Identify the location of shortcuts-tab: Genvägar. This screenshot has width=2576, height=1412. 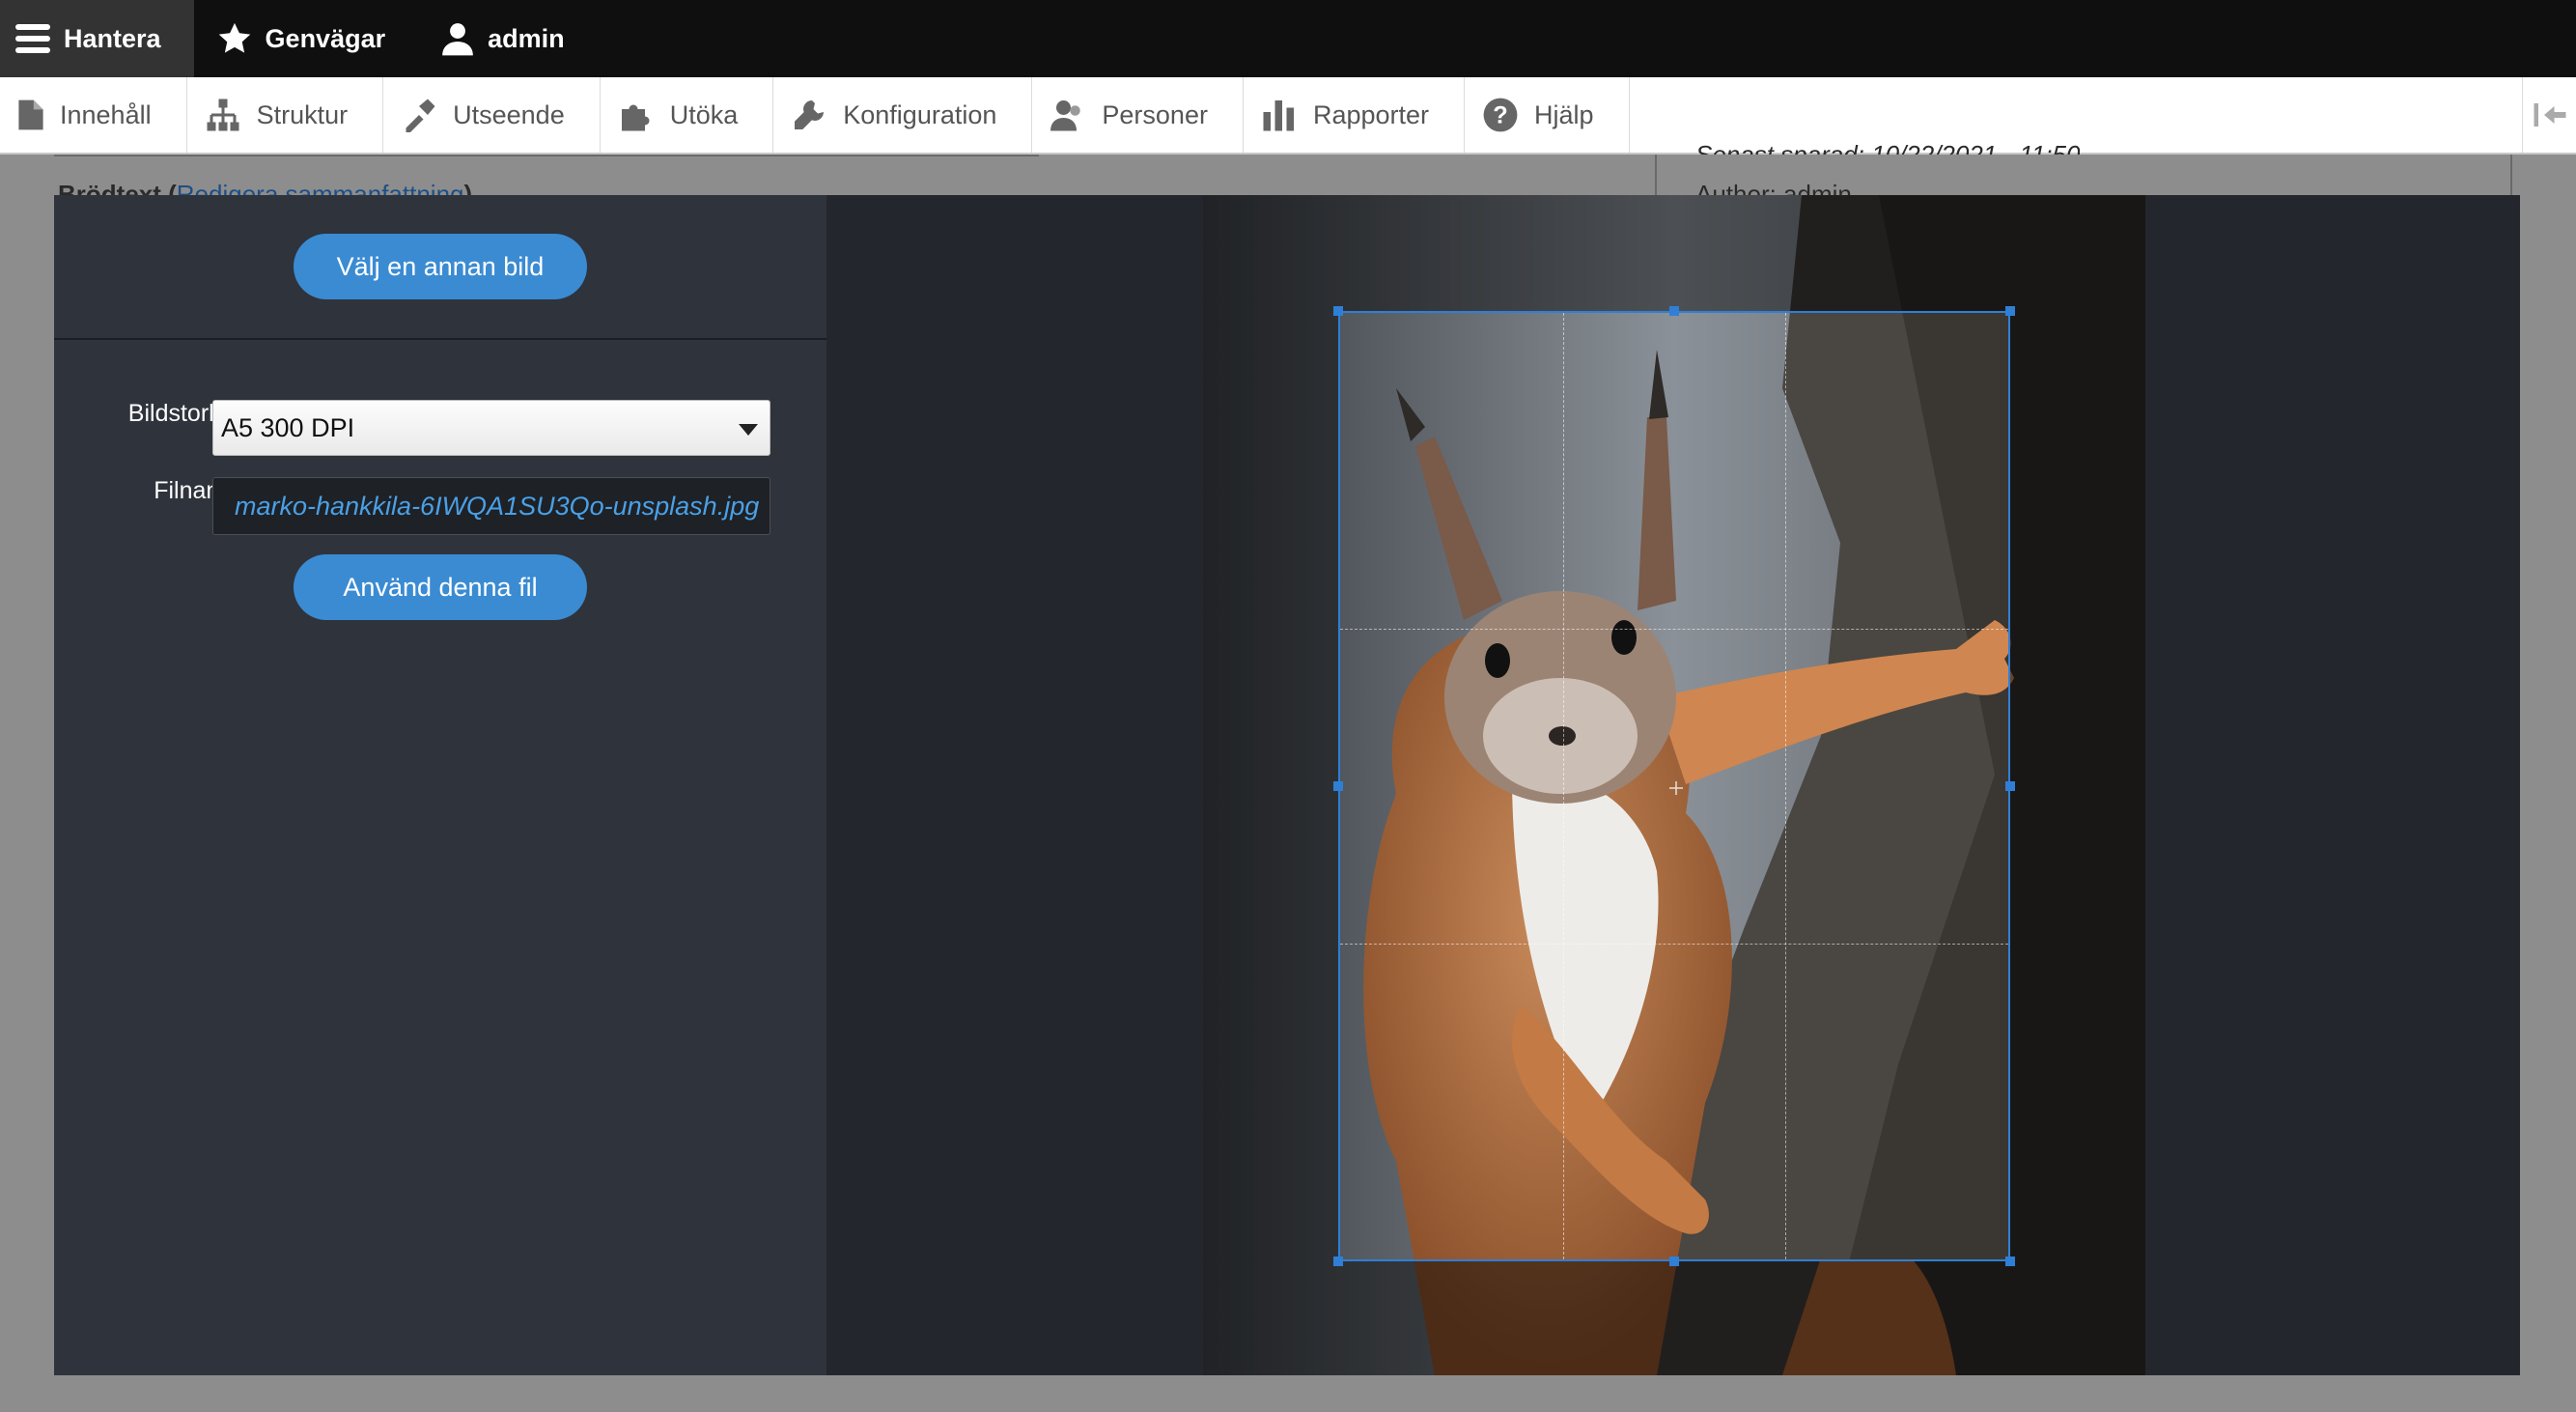
(307, 38).